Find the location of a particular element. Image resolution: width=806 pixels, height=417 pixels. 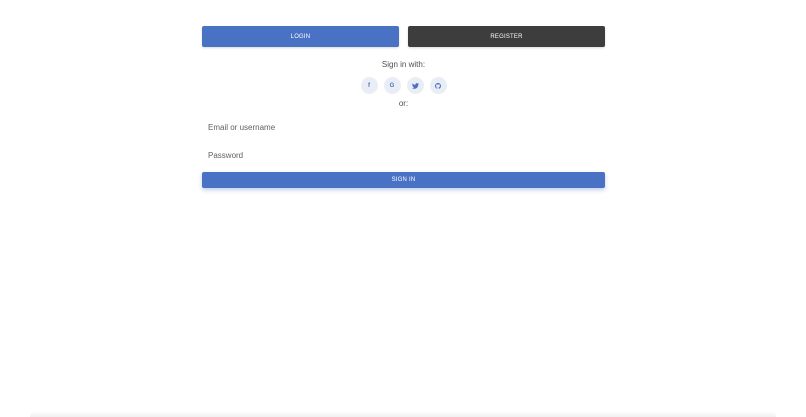

google-button: G is located at coordinates (392, 85).